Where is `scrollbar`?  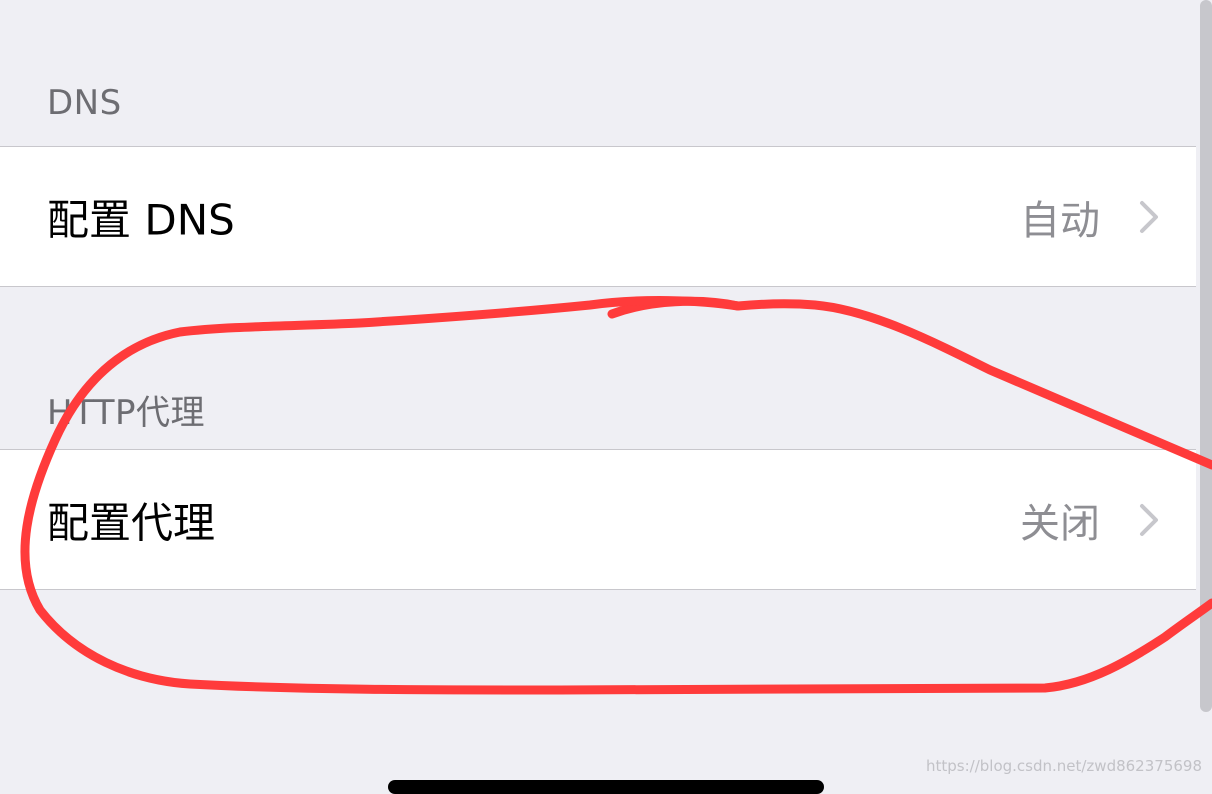
scrollbar is located at coordinates (1206, 356).